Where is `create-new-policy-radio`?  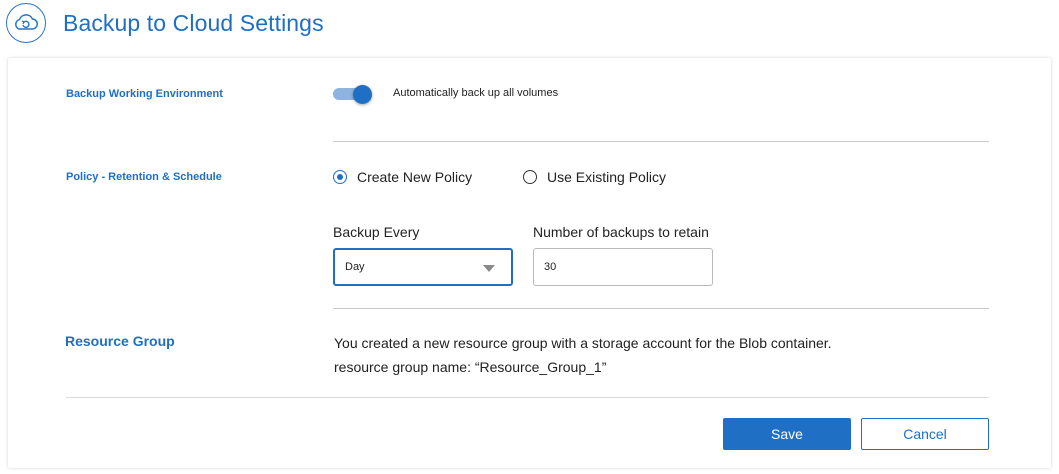
create-new-policy-radio is located at coordinates (340, 177).